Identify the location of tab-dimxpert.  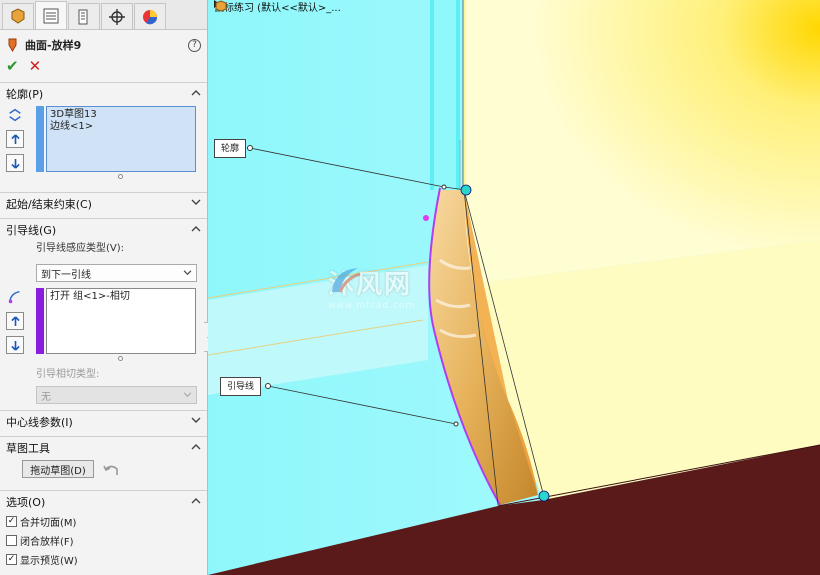
(117, 16).